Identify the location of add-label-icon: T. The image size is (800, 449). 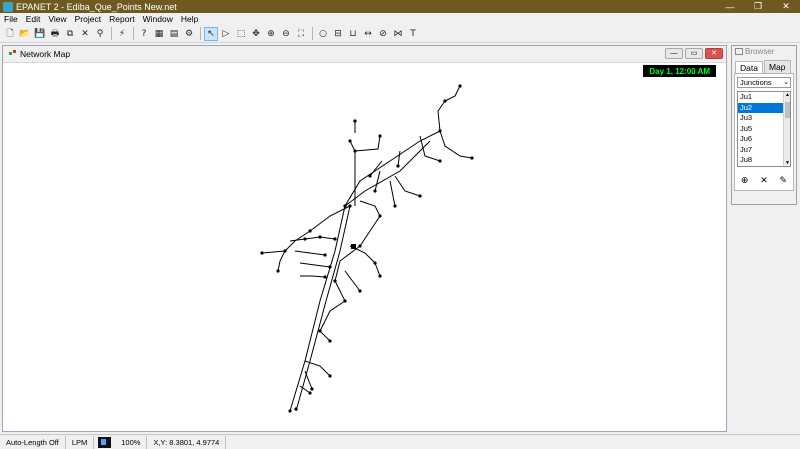
(413, 34).